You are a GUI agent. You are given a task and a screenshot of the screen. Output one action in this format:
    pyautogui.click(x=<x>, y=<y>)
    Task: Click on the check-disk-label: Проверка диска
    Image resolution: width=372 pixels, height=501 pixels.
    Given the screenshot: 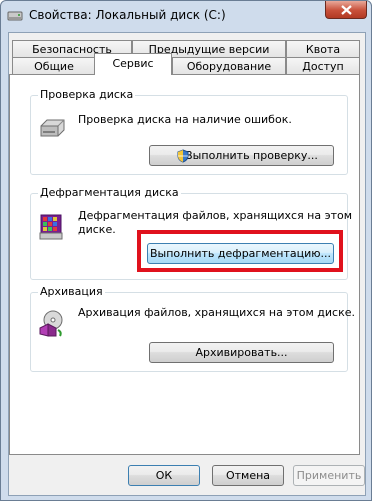 What is the action you would take?
    pyautogui.click(x=87, y=94)
    